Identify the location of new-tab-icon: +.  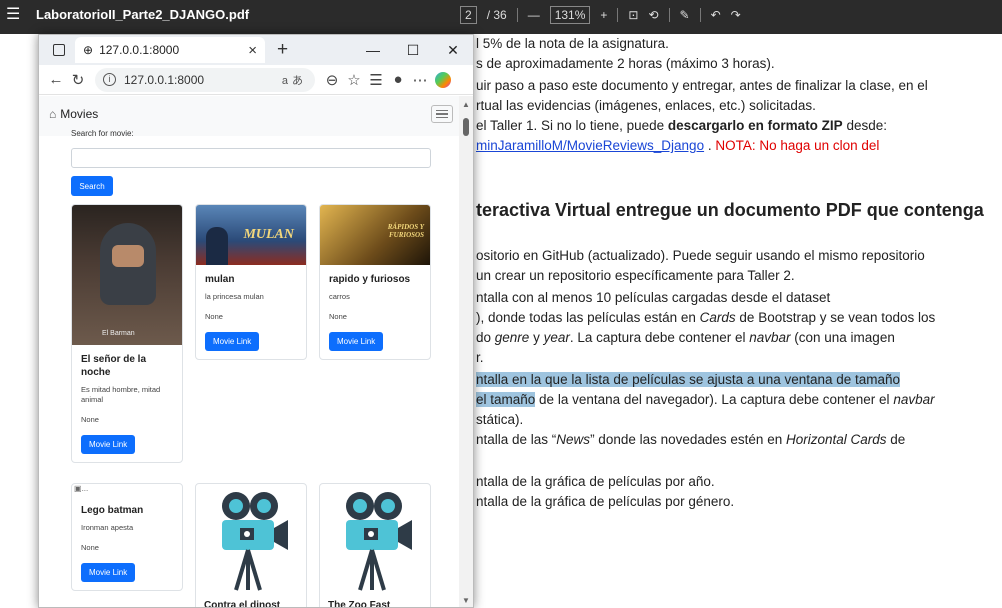
(282, 50).